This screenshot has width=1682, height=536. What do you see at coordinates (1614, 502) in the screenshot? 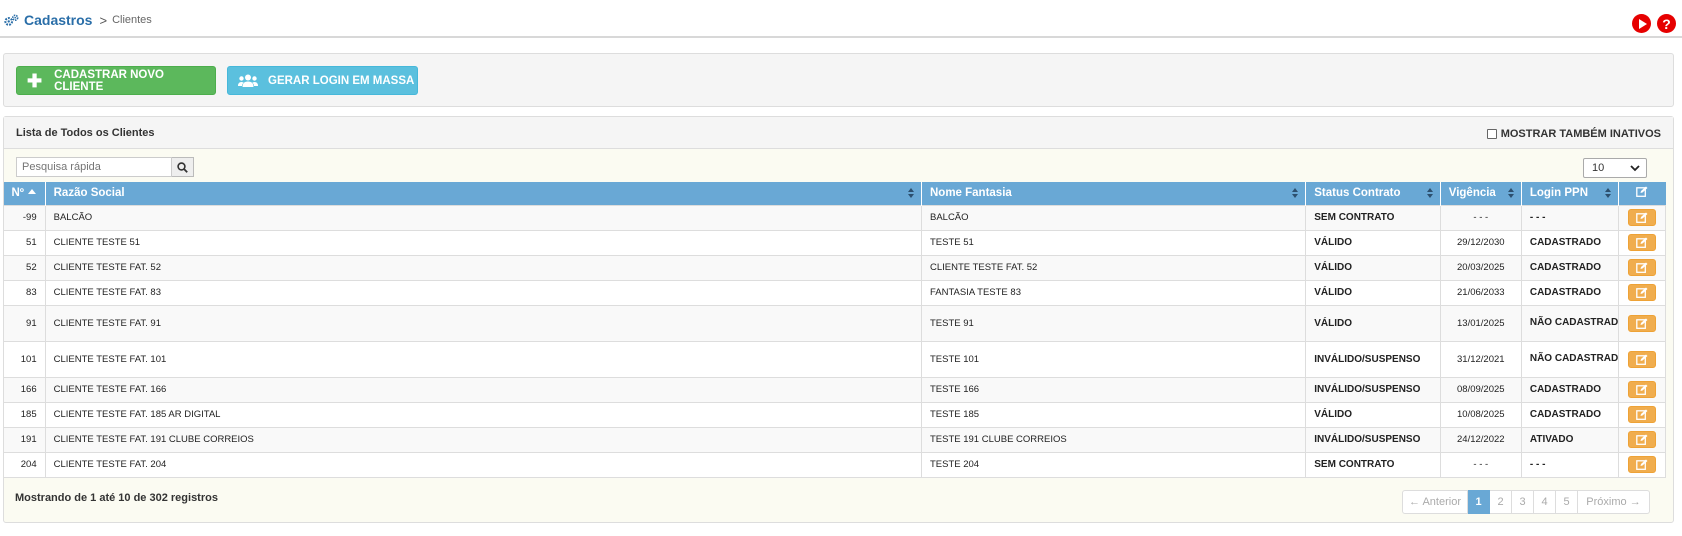
I see `pagination-next: Próximo →` at bounding box center [1614, 502].